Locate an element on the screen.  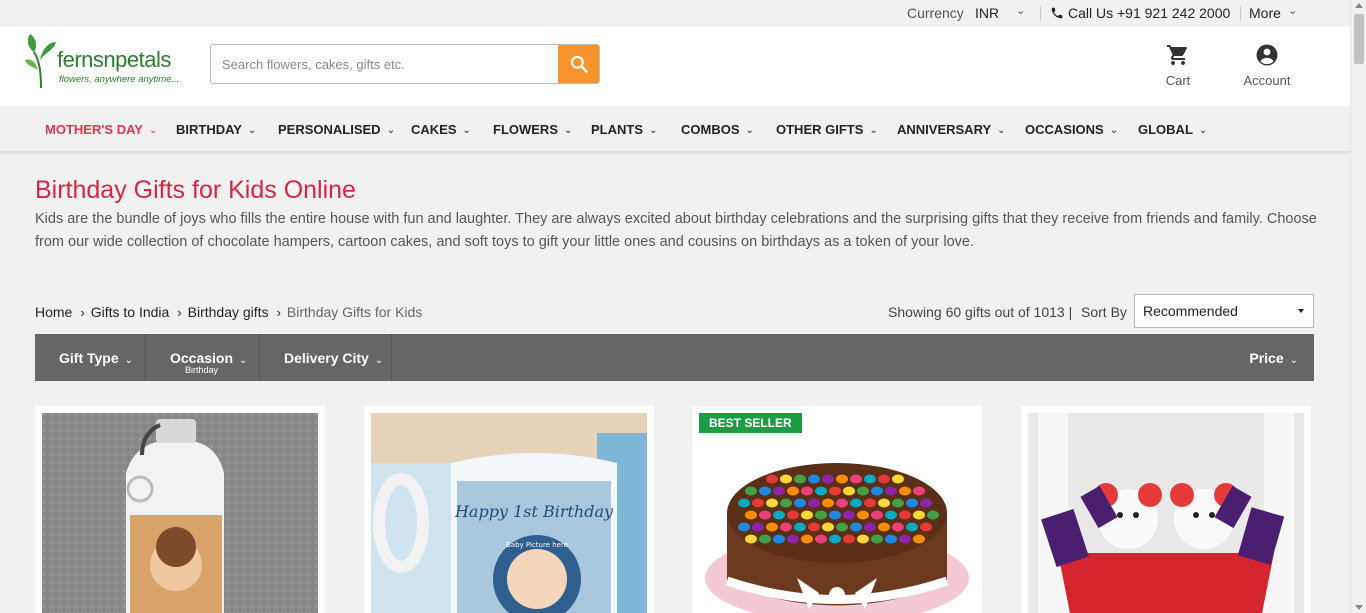
search-icon is located at coordinates (579, 64).